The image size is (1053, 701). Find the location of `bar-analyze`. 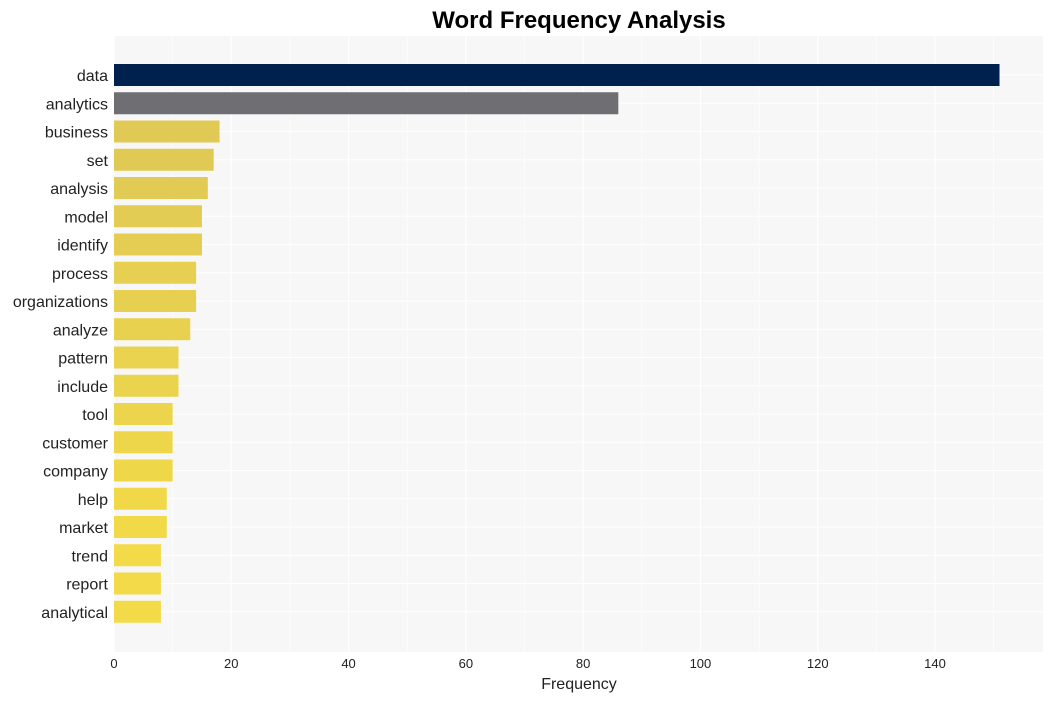

bar-analyze is located at coordinates (152, 329).